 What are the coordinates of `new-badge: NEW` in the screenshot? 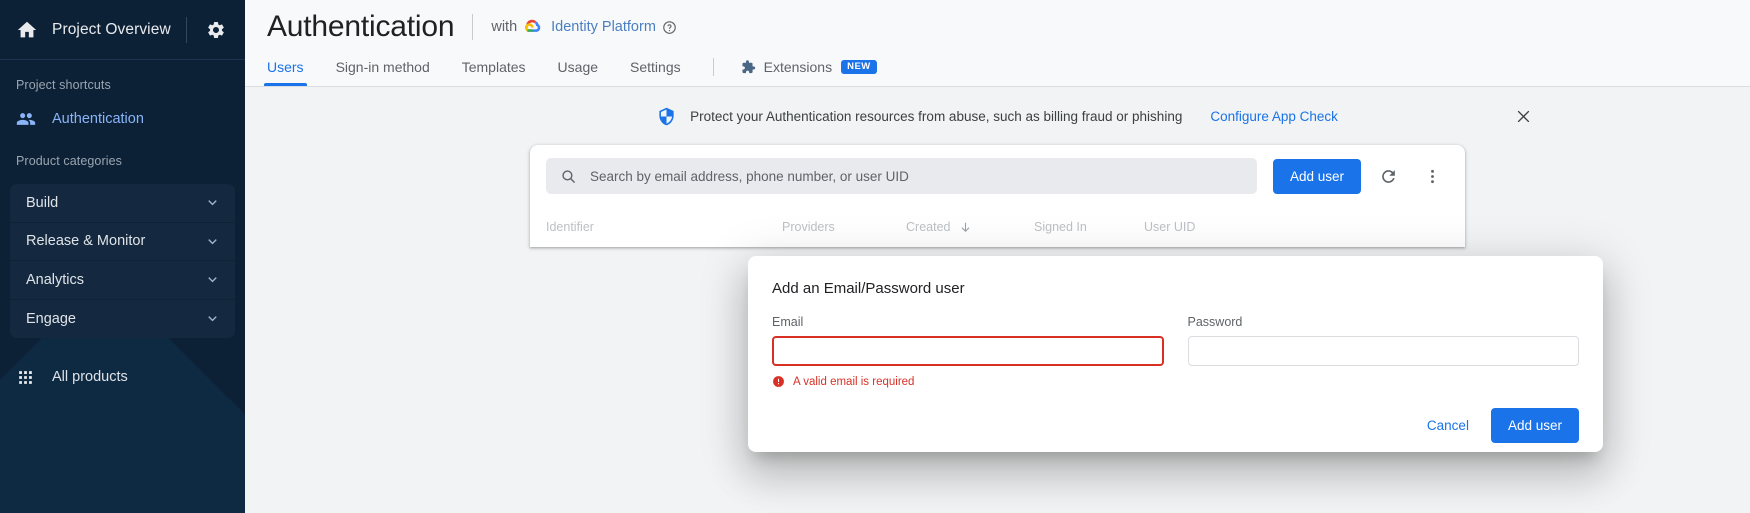 It's located at (859, 67).